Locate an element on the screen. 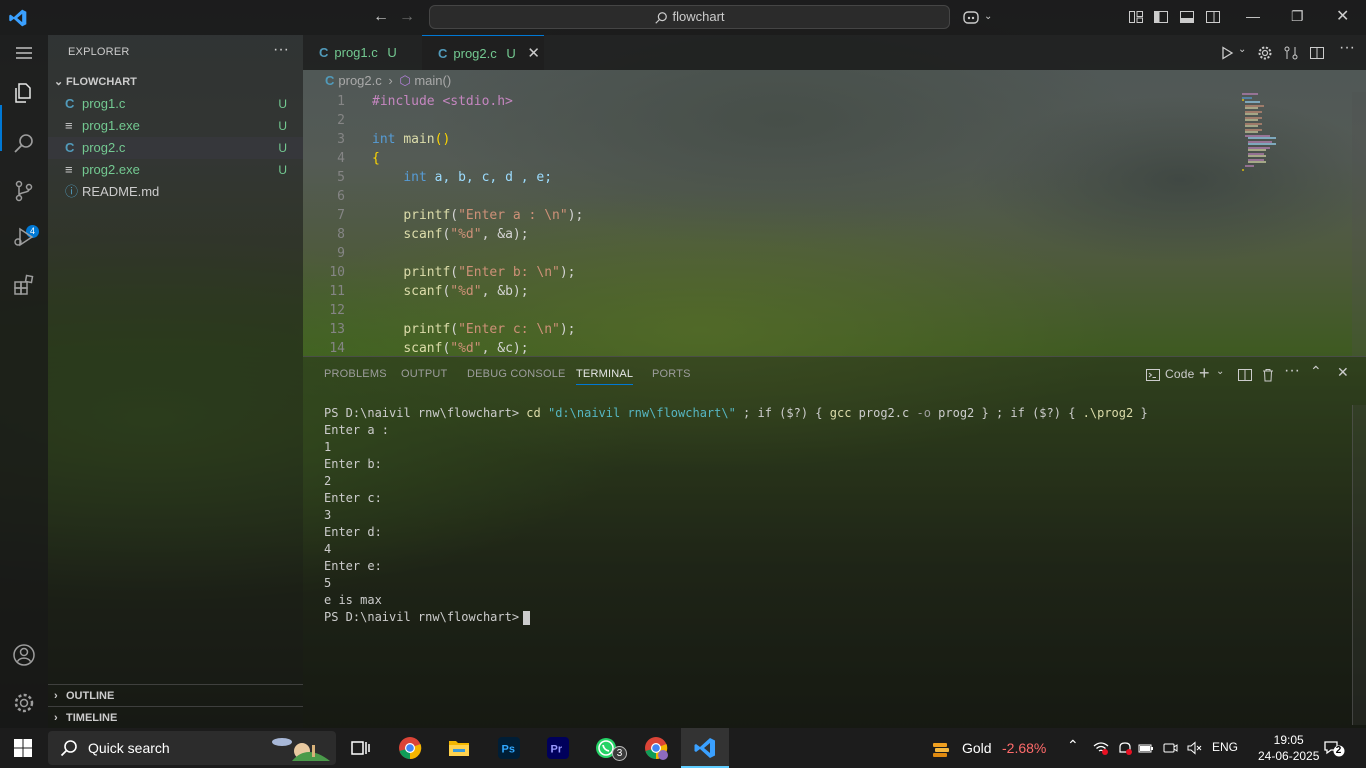 Image resolution: width=1366 pixels, height=768 pixels. minimap is located at coordinates (1265, 142).